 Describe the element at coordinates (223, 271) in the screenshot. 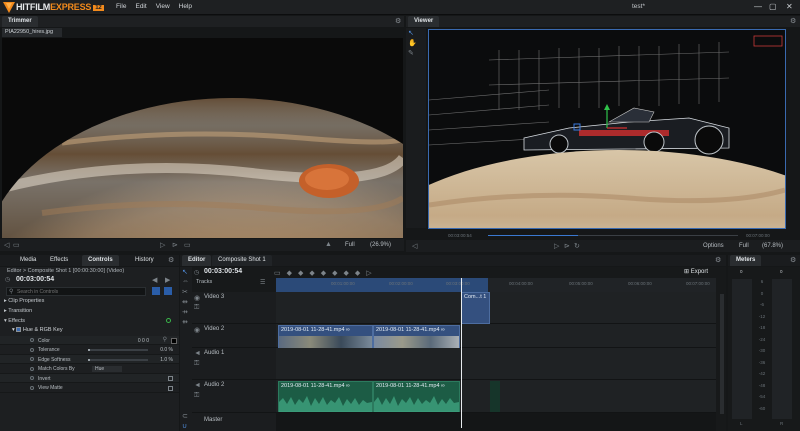

I see `editor-timecode: 00:03:00:54` at that location.